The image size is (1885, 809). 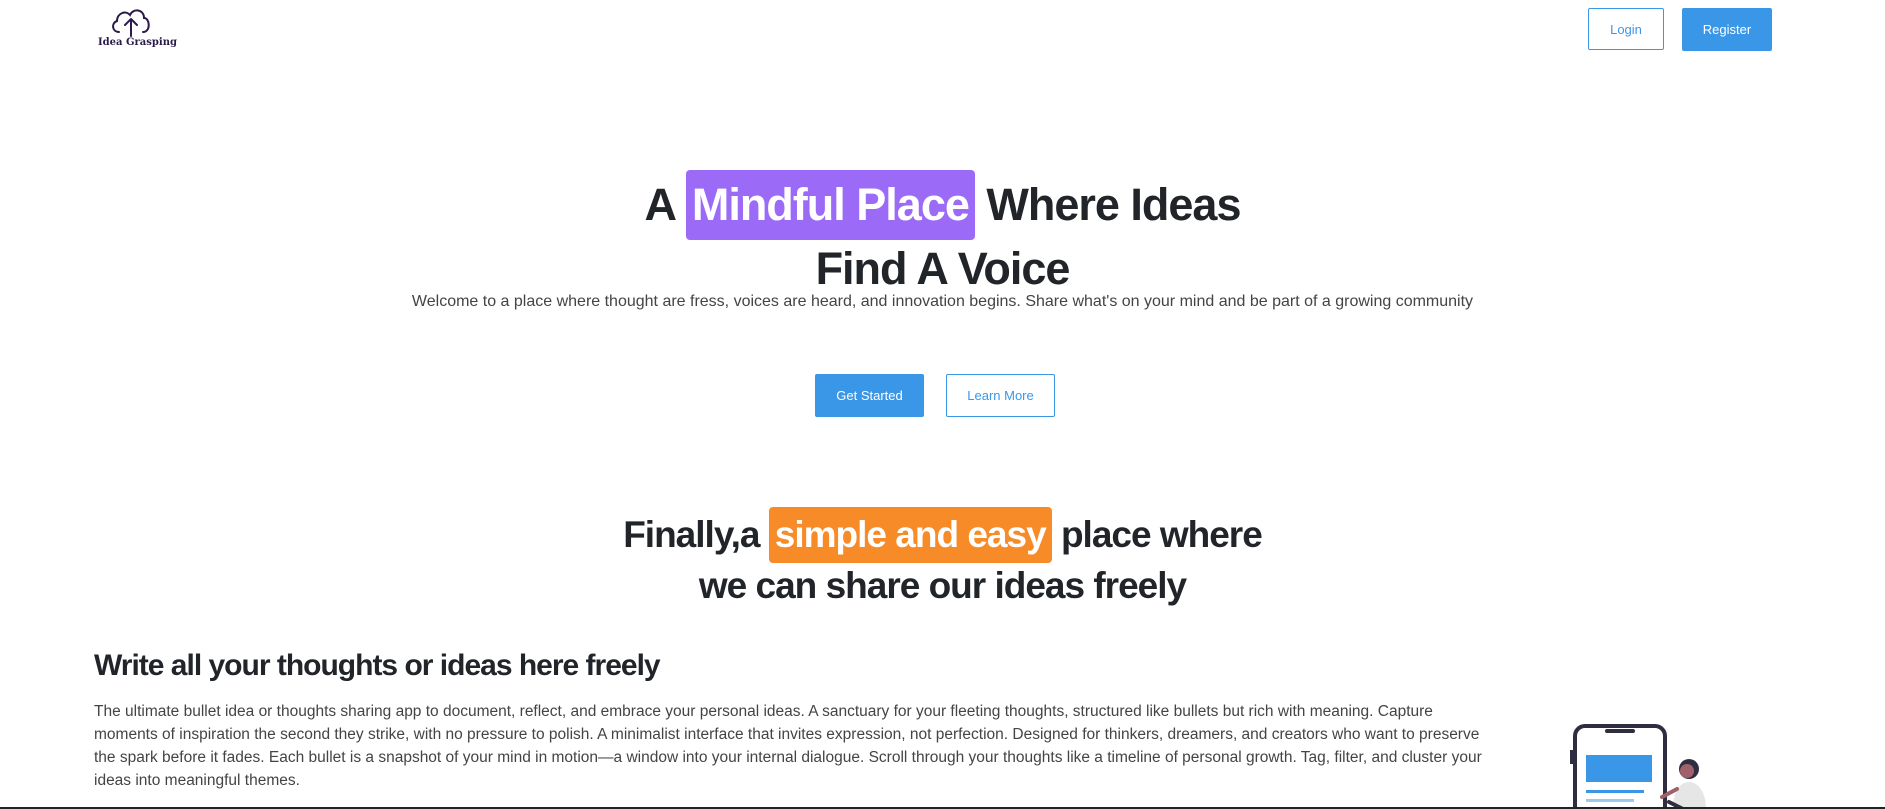 I want to click on brand-logo: Idea Grasping, so click(x=137, y=26).